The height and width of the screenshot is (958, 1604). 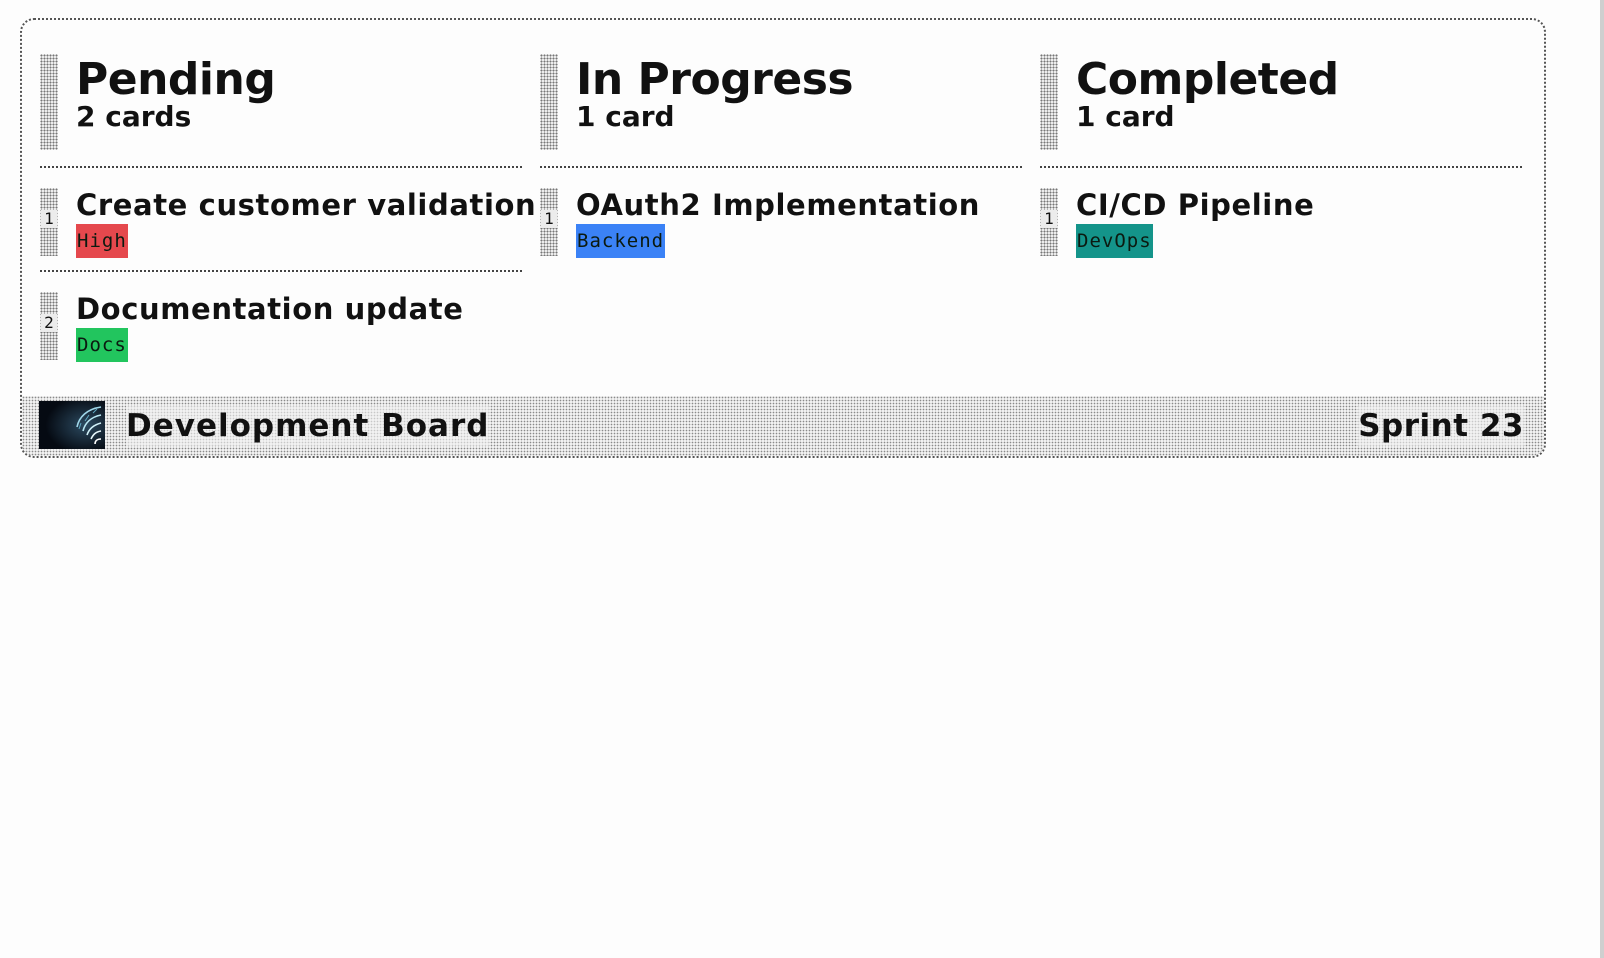 I want to click on column-title: In Progress, so click(x=715, y=79).